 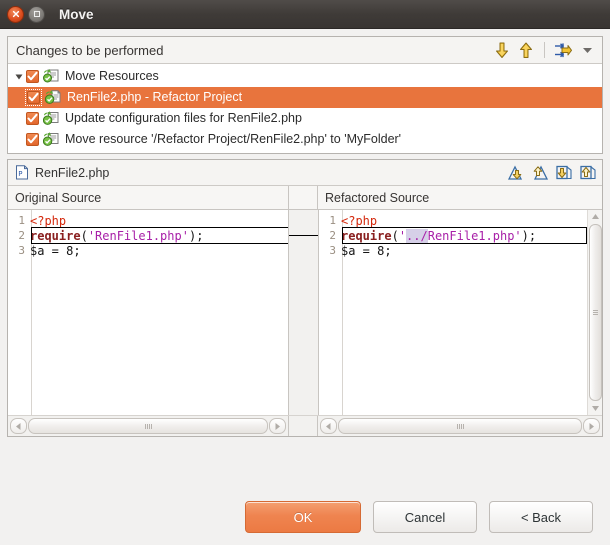 I want to click on tree-row-label: RenFile2.php - Refactor Project, so click(x=155, y=97).